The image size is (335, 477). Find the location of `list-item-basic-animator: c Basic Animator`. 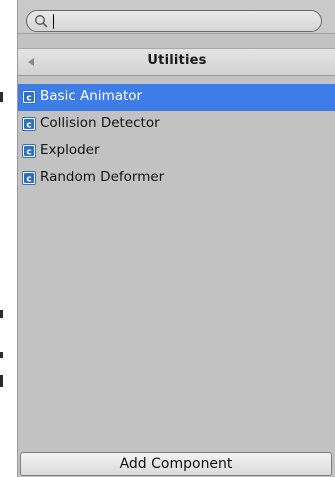

list-item-basic-animator: c Basic Animator is located at coordinates (176, 97).